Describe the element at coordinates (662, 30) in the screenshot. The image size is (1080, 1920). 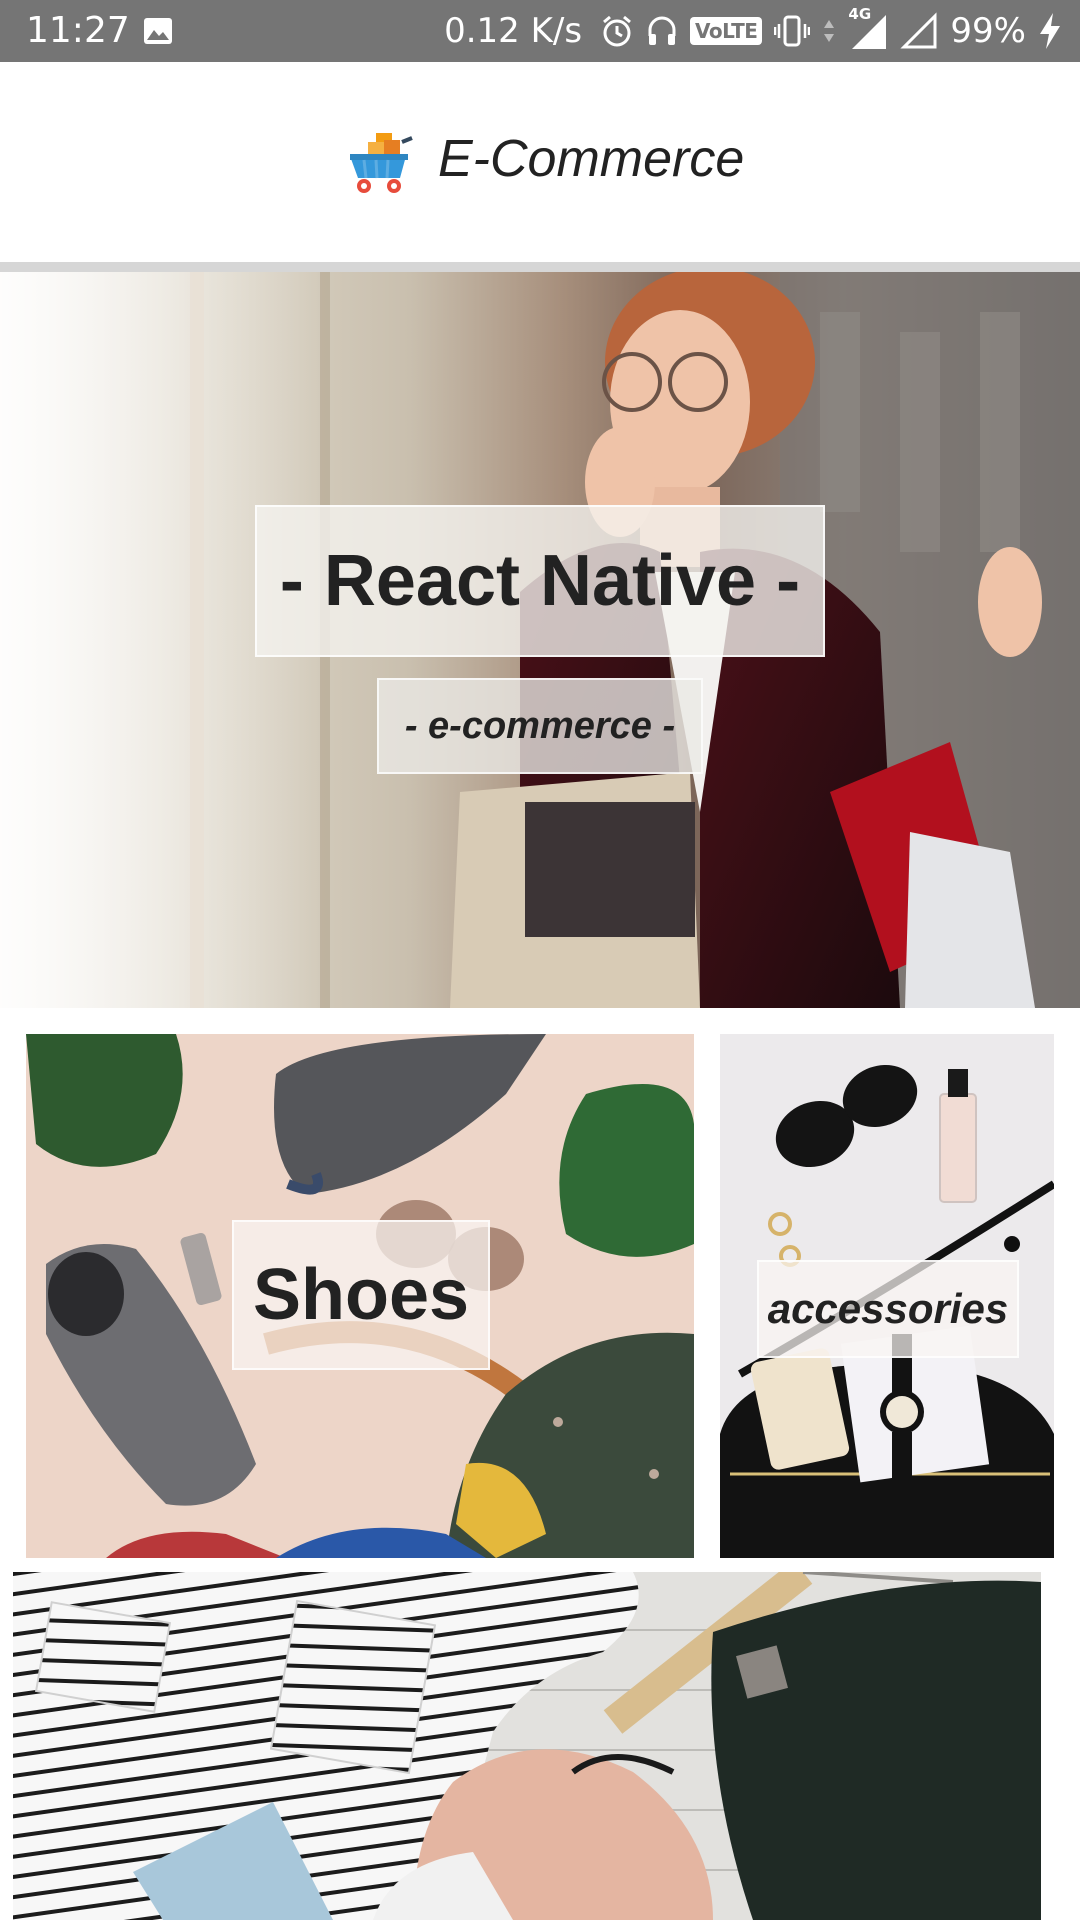
I see `headphones-icon` at that location.